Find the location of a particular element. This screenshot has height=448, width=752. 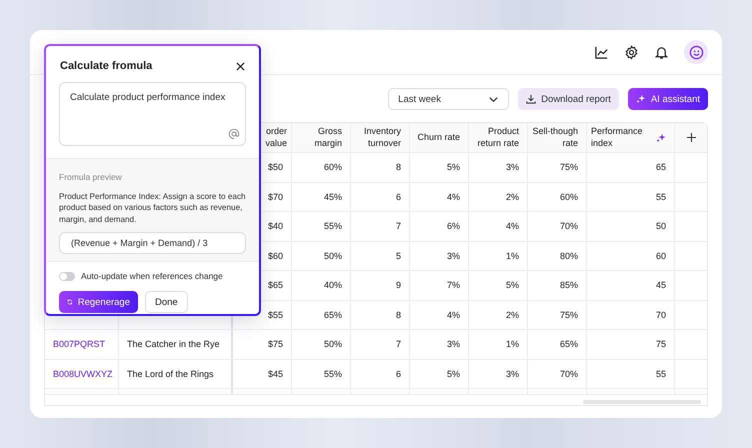

table-cell: 9 is located at coordinates (398, 285).